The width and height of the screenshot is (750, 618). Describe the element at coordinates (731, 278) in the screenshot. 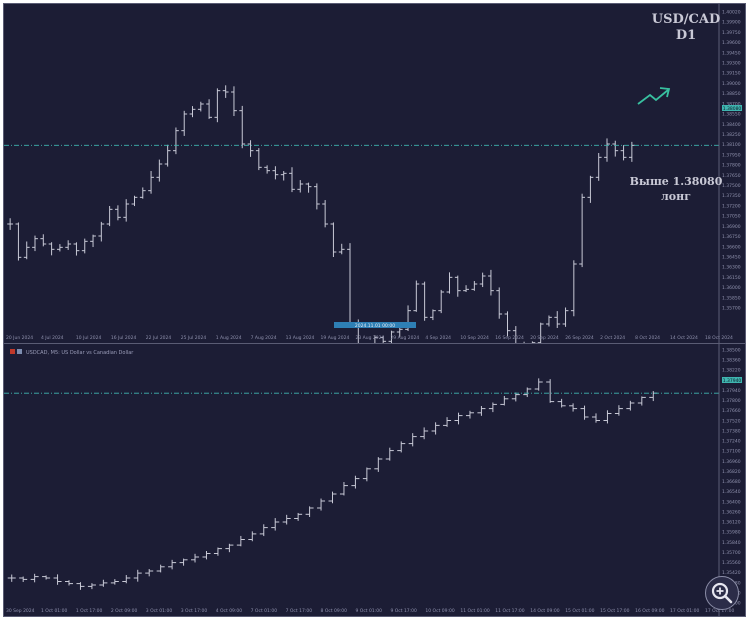

I see `y-tick-label: 1.36150` at that location.